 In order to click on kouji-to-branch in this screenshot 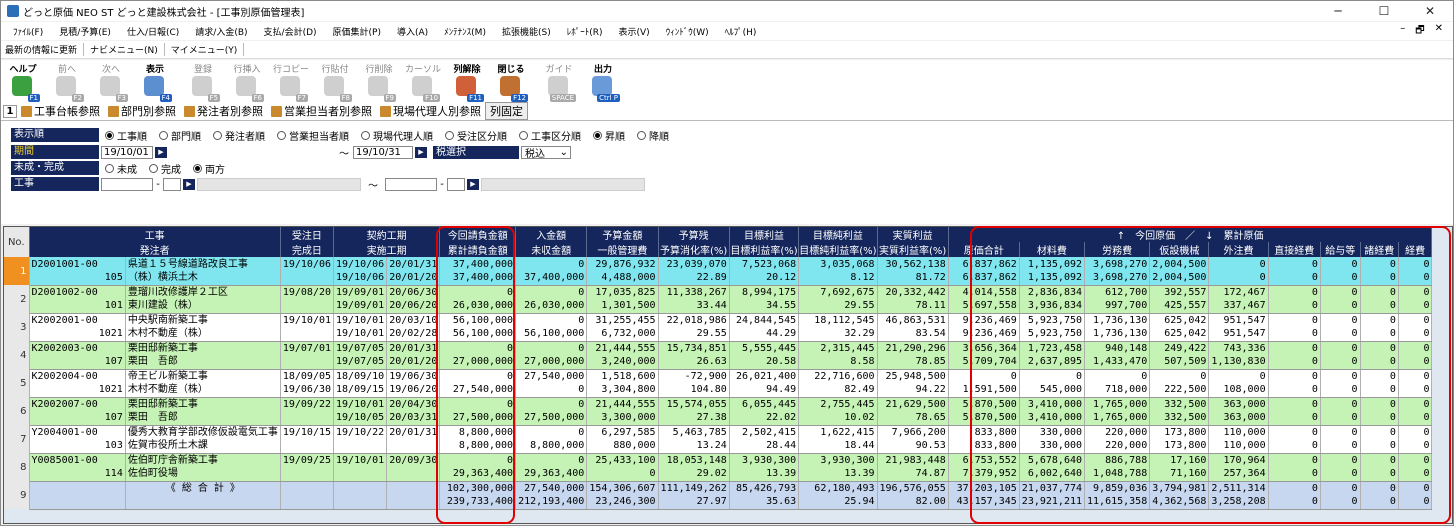, I will do `click(456, 184)`.